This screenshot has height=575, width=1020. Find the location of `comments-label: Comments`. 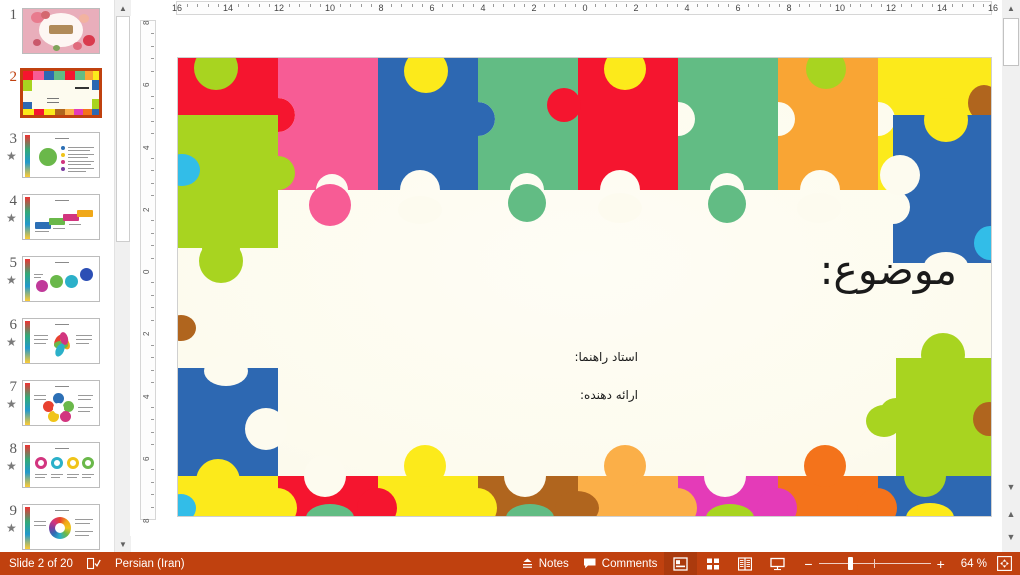

comments-label: Comments is located at coordinates (629, 563).